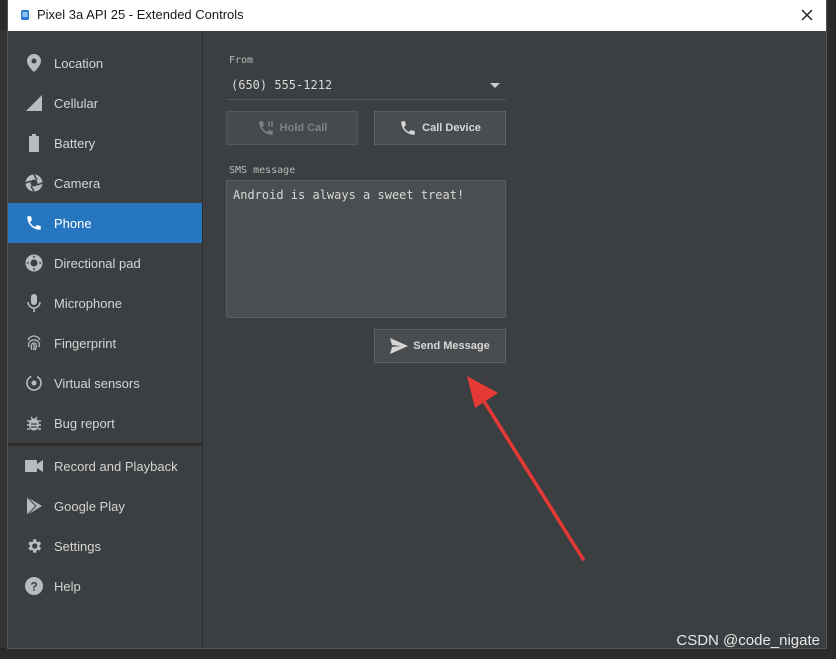  Describe the element at coordinates (34, 343) in the screenshot. I see `fingerprint-icon` at that location.